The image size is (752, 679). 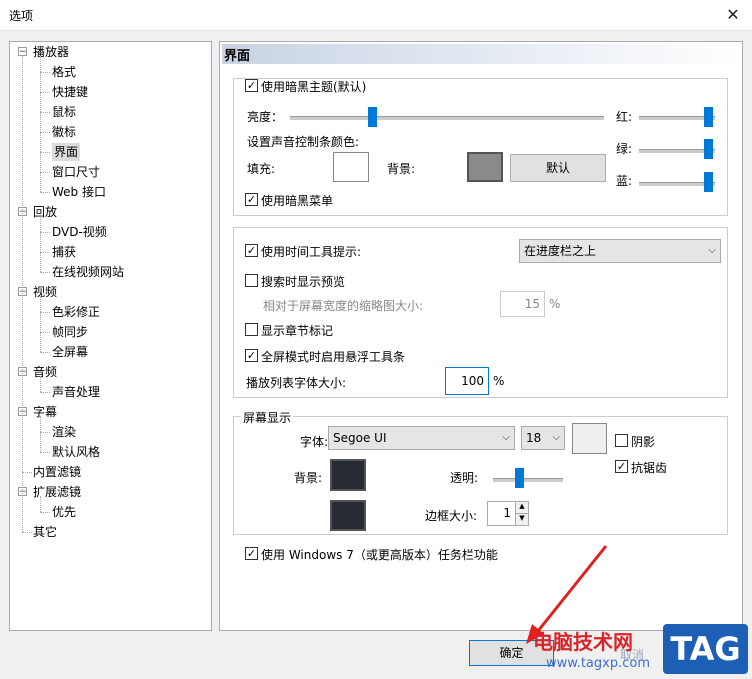 What do you see at coordinates (451, 516) in the screenshot?
I see `border-size-label: 边框大小:` at bounding box center [451, 516].